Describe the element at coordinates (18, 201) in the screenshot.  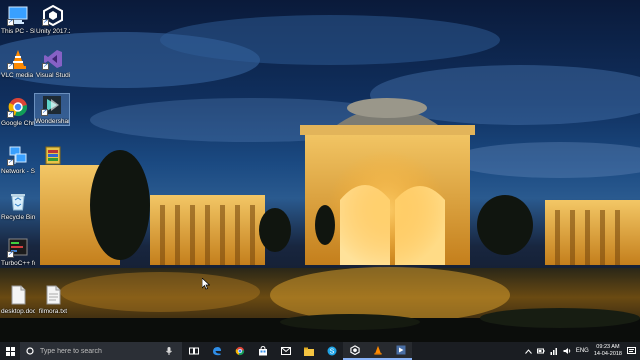
I see `recycle-bin-icon` at that location.